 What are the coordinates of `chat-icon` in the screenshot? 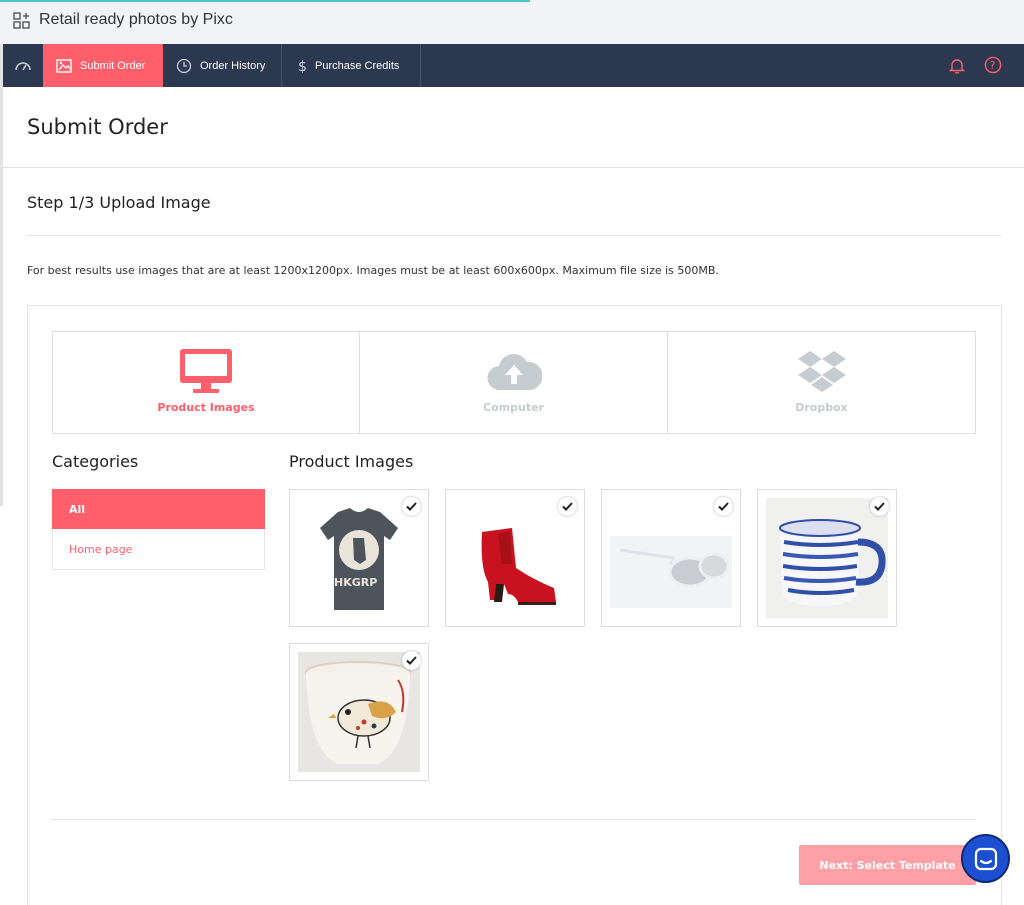 It's located at (985, 858).